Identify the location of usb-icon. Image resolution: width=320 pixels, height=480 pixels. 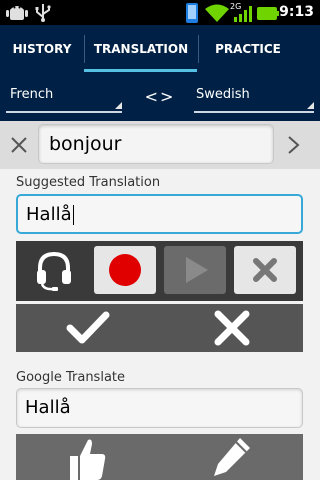
(43, 13).